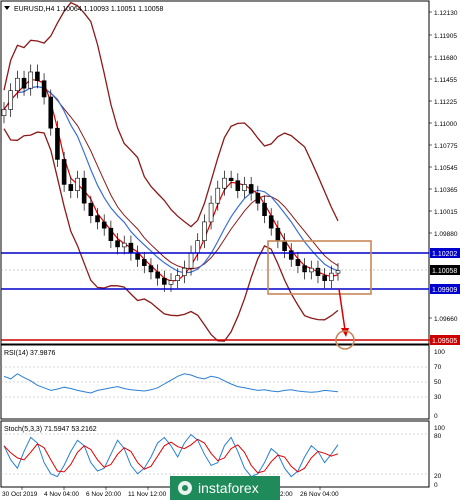 The width and height of the screenshot is (460, 500). What do you see at coordinates (438, 397) in the screenshot?
I see `rsi-tick-label: 30` at bounding box center [438, 397].